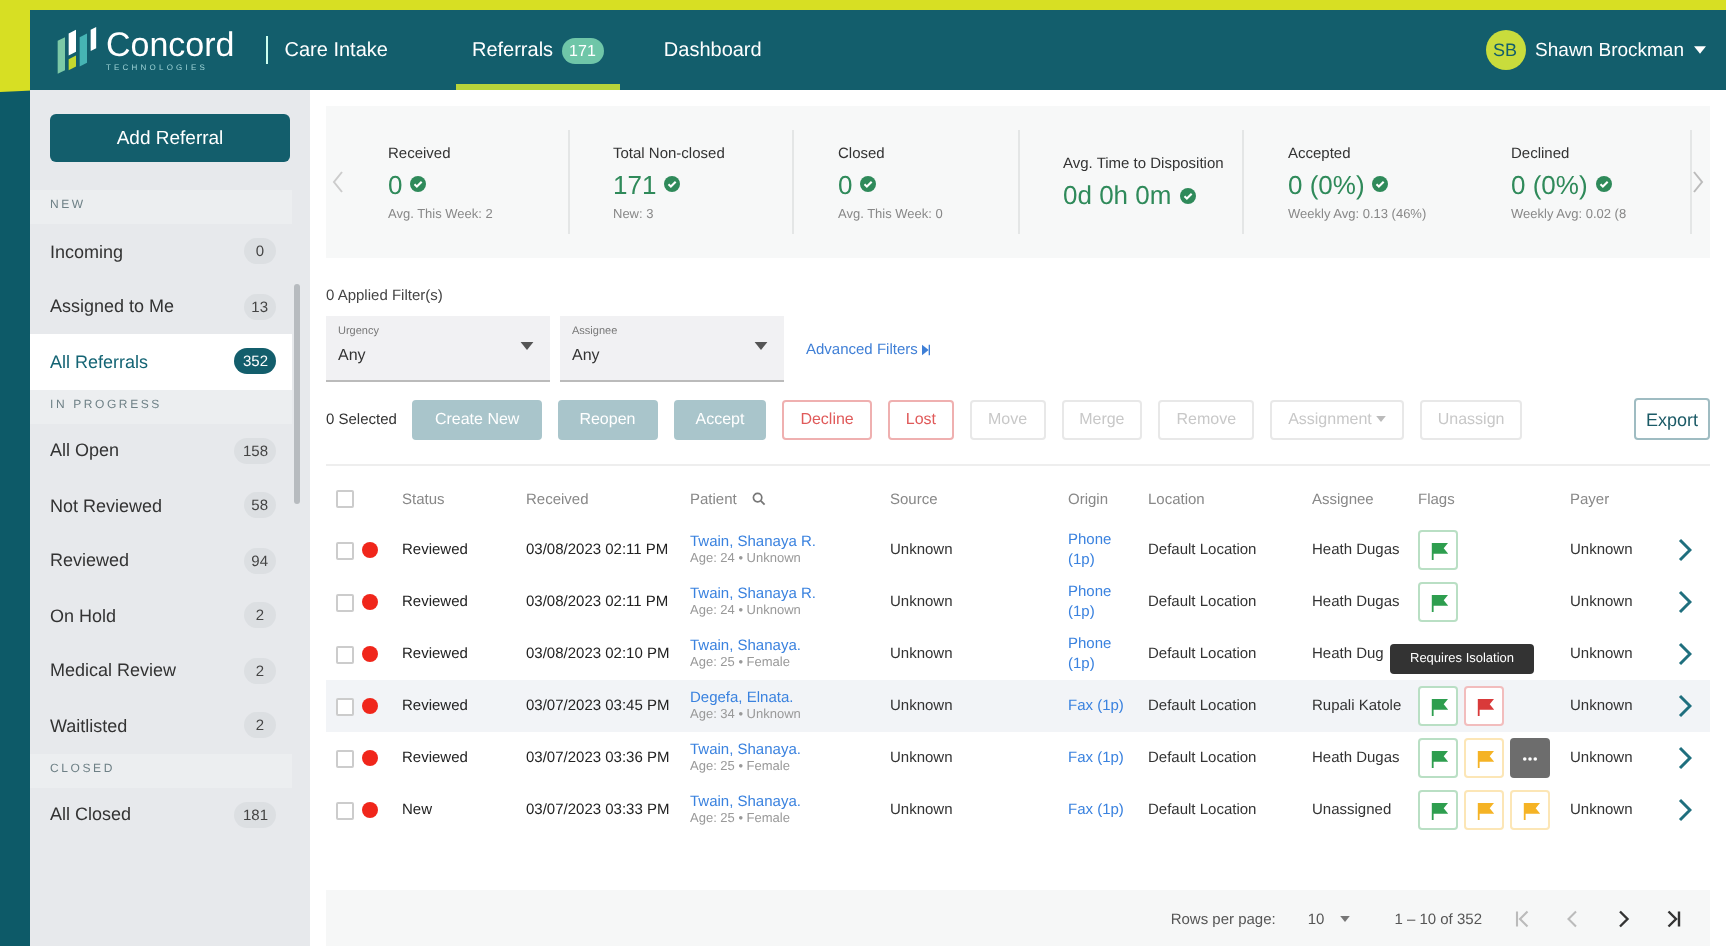 The width and height of the screenshot is (1726, 946). I want to click on chevron-left-icon, so click(1573, 918).